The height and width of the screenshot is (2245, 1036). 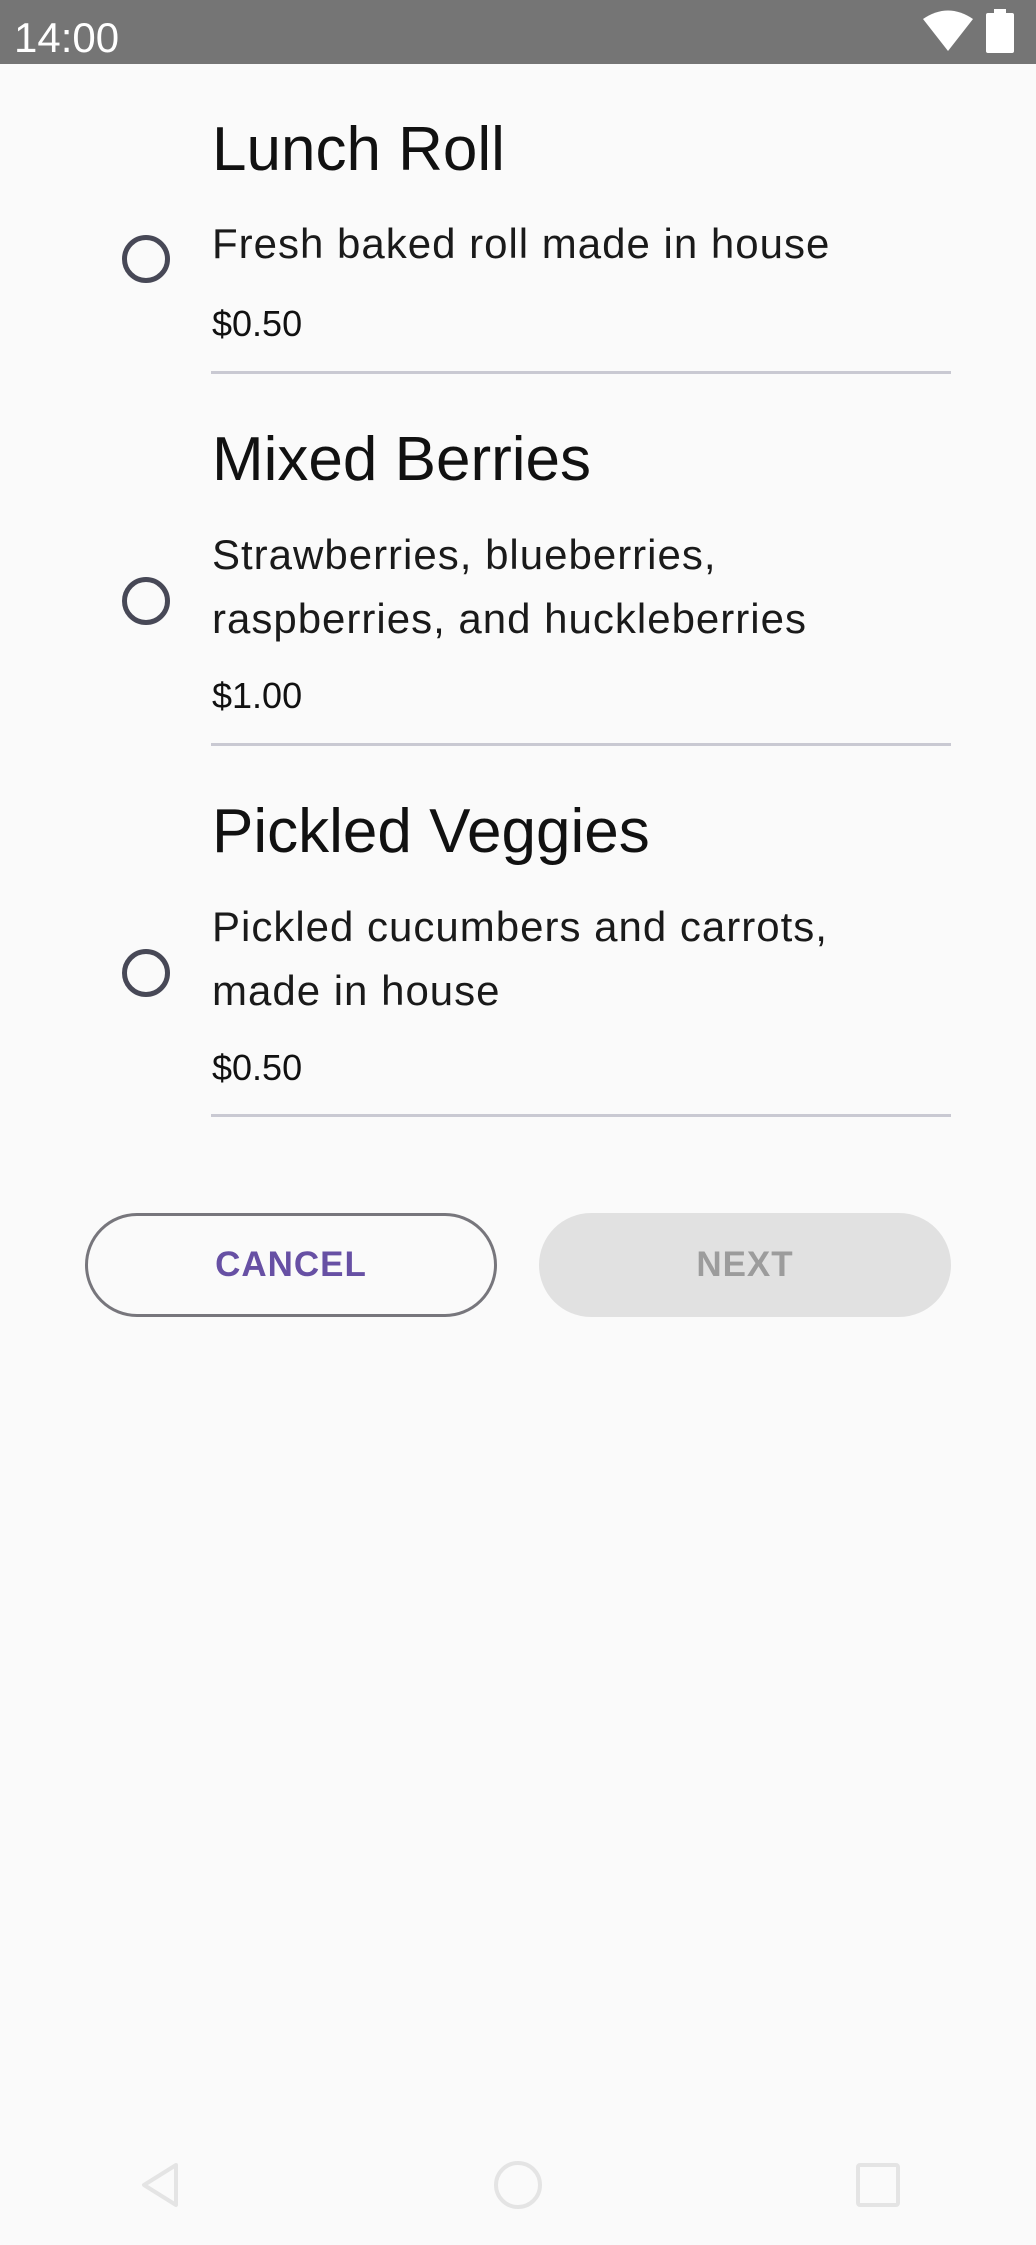 What do you see at coordinates (518, 32) in the screenshot?
I see `status-bar: 14:00` at bounding box center [518, 32].